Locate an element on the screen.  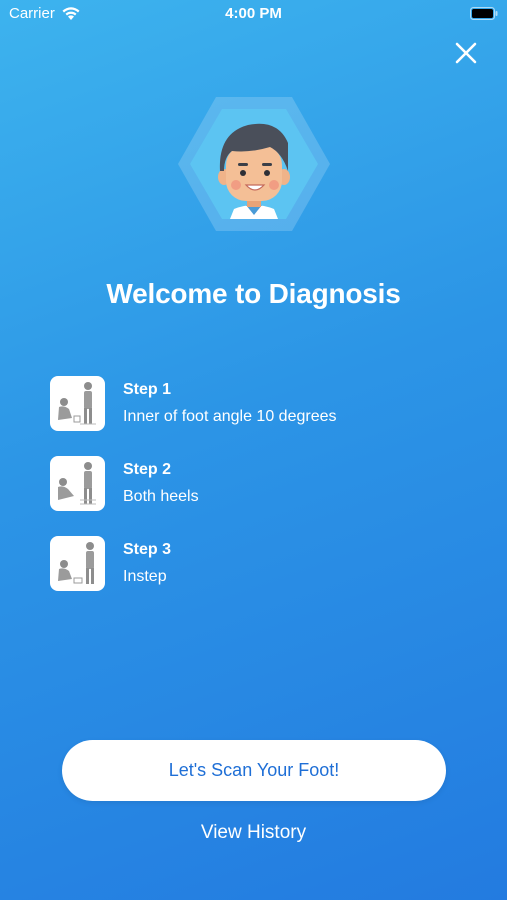
step-item: Step 3 Instep is located at coordinates (260, 576).